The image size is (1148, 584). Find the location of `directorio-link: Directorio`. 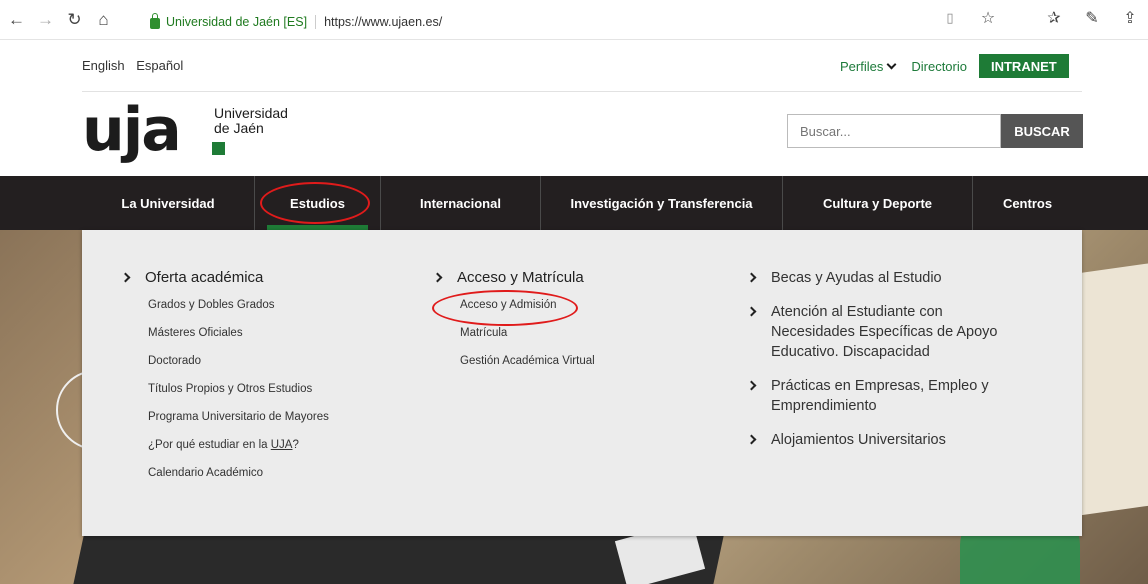

directorio-link: Directorio is located at coordinates (939, 66).